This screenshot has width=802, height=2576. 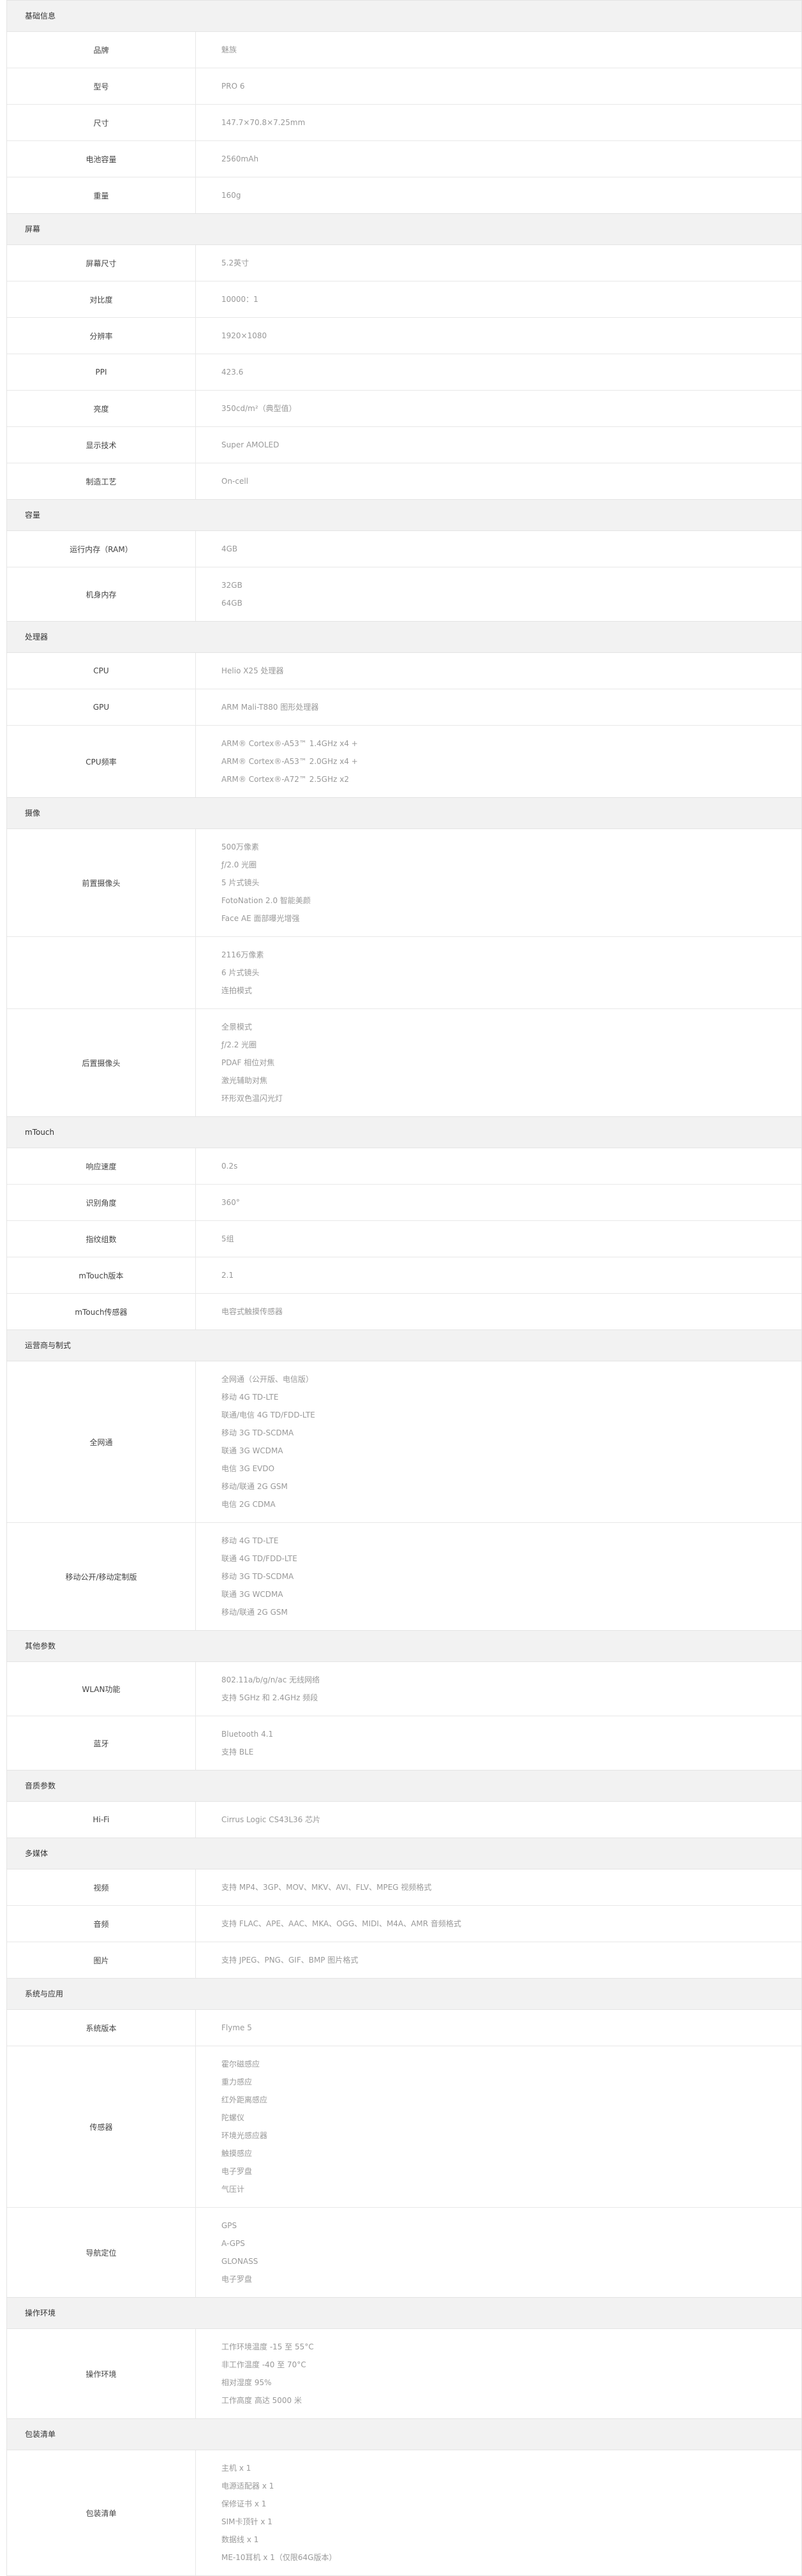 I want to click on spec-label: 传感器, so click(x=101, y=2126).